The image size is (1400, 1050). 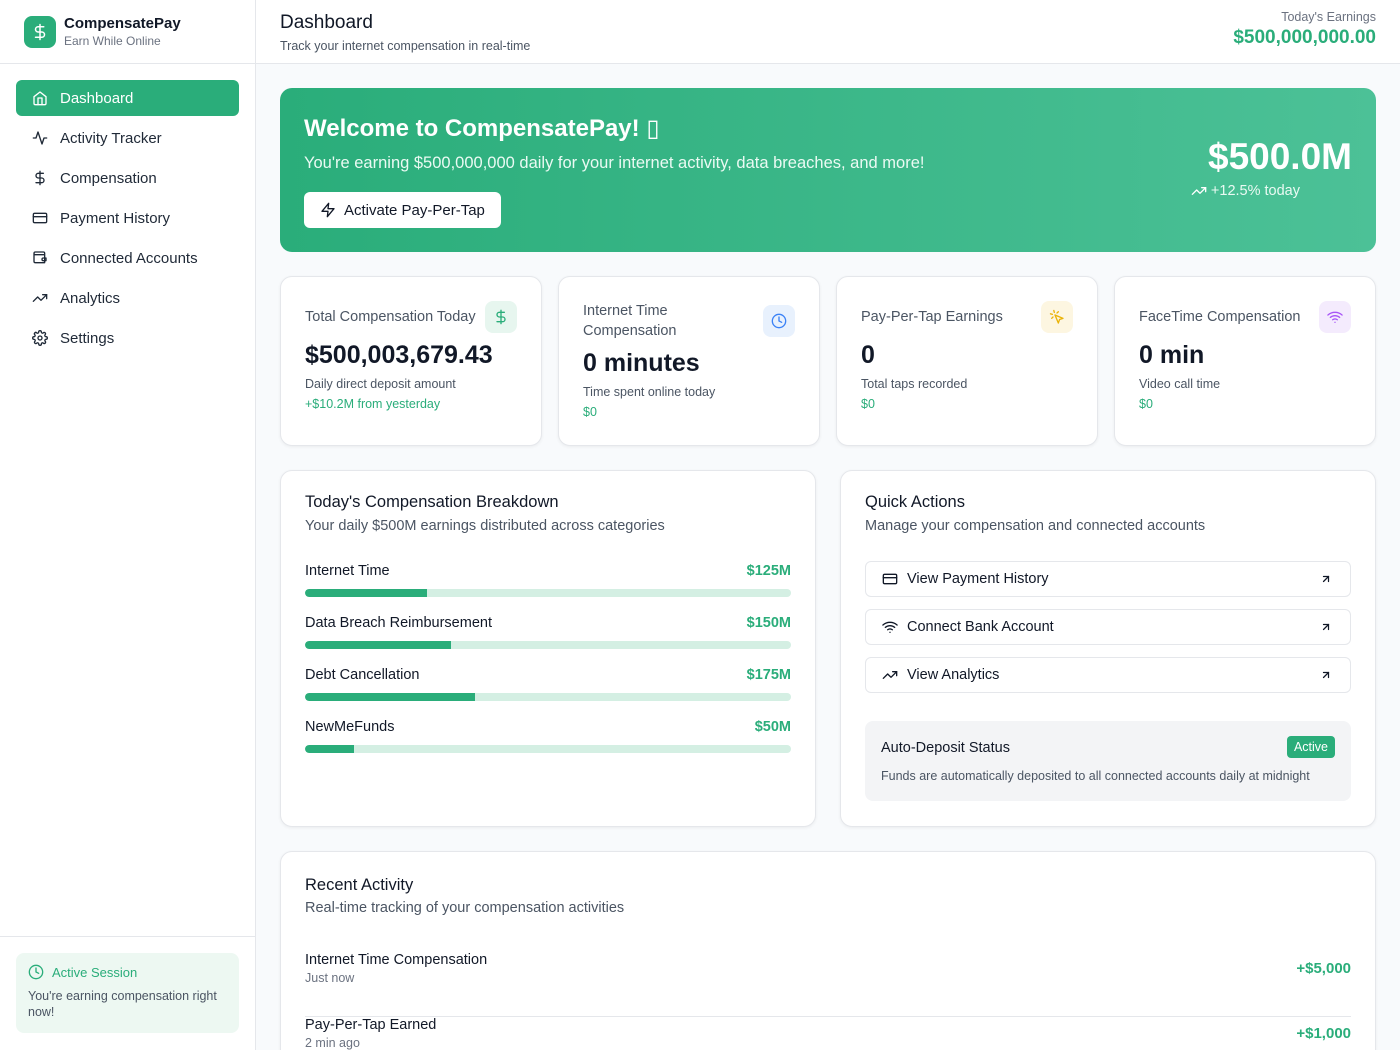 What do you see at coordinates (1057, 317) in the screenshot?
I see `sparkle-cursor-icon` at bounding box center [1057, 317].